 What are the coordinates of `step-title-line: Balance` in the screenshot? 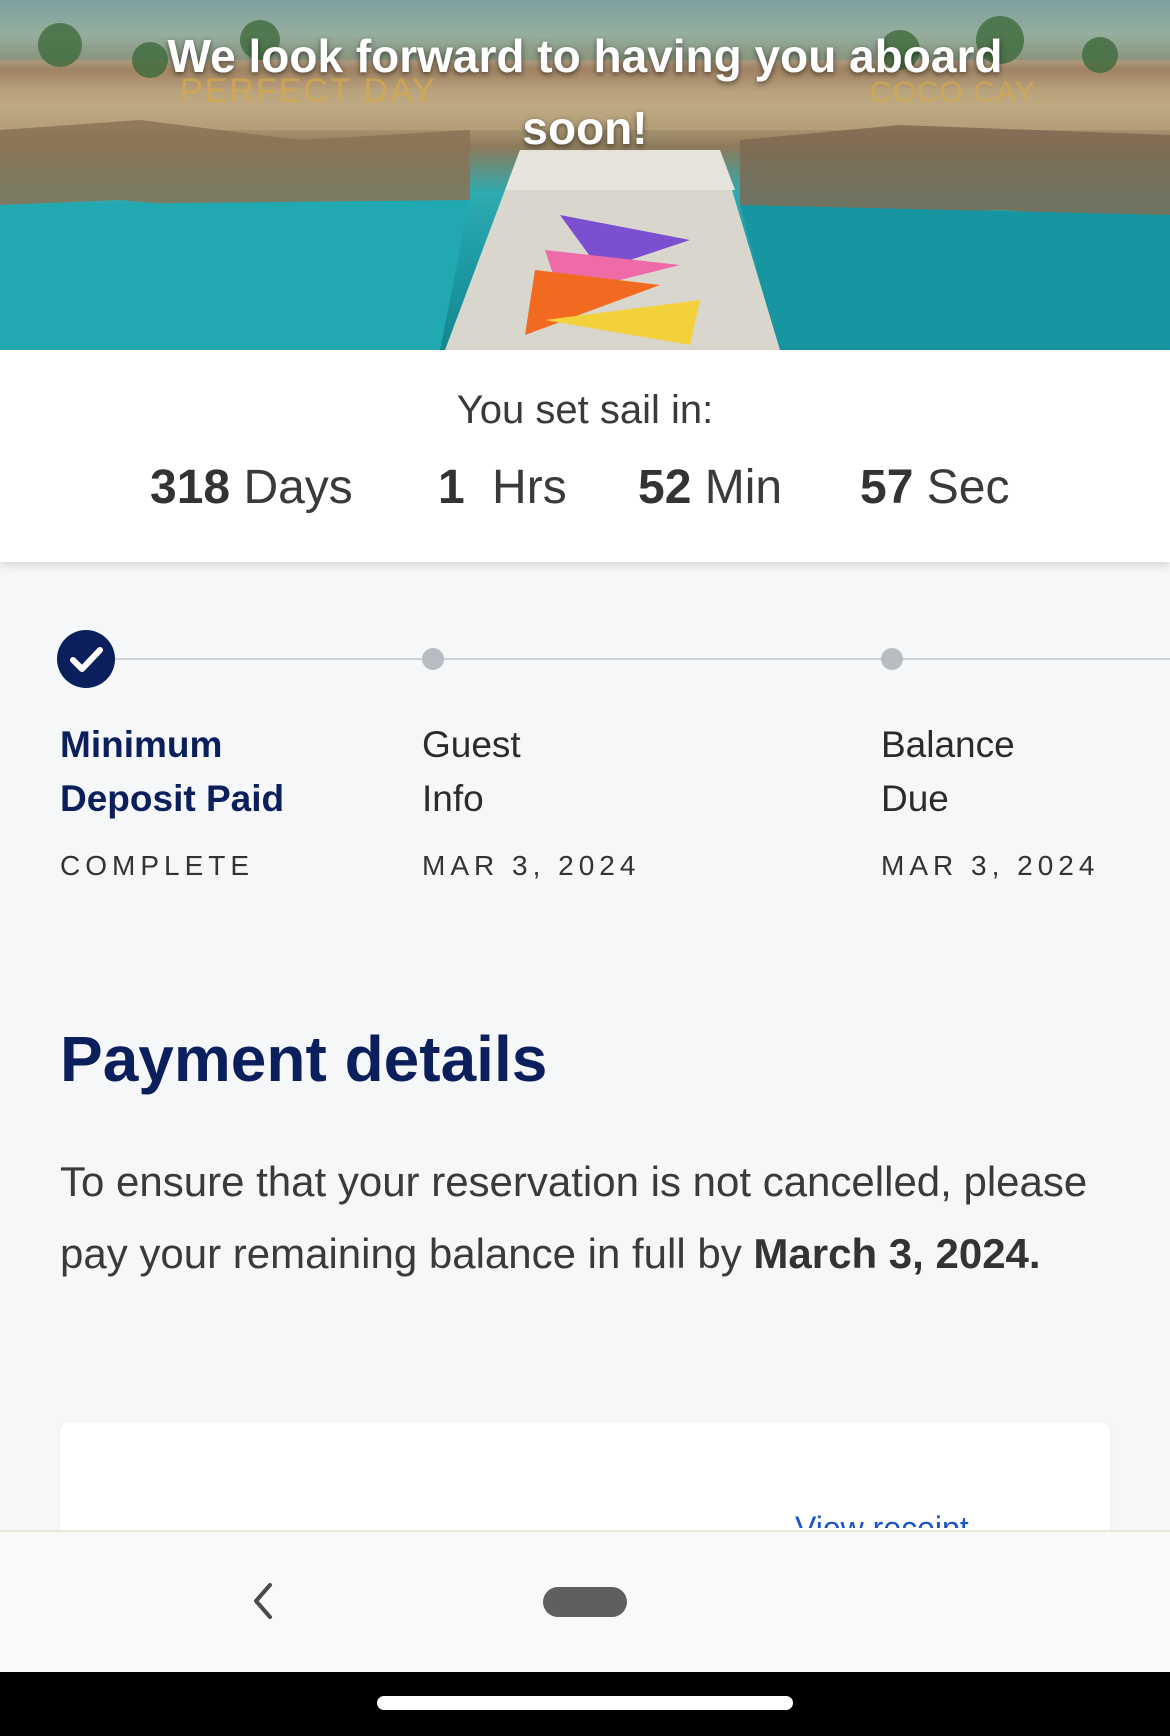 It's located at (948, 744).